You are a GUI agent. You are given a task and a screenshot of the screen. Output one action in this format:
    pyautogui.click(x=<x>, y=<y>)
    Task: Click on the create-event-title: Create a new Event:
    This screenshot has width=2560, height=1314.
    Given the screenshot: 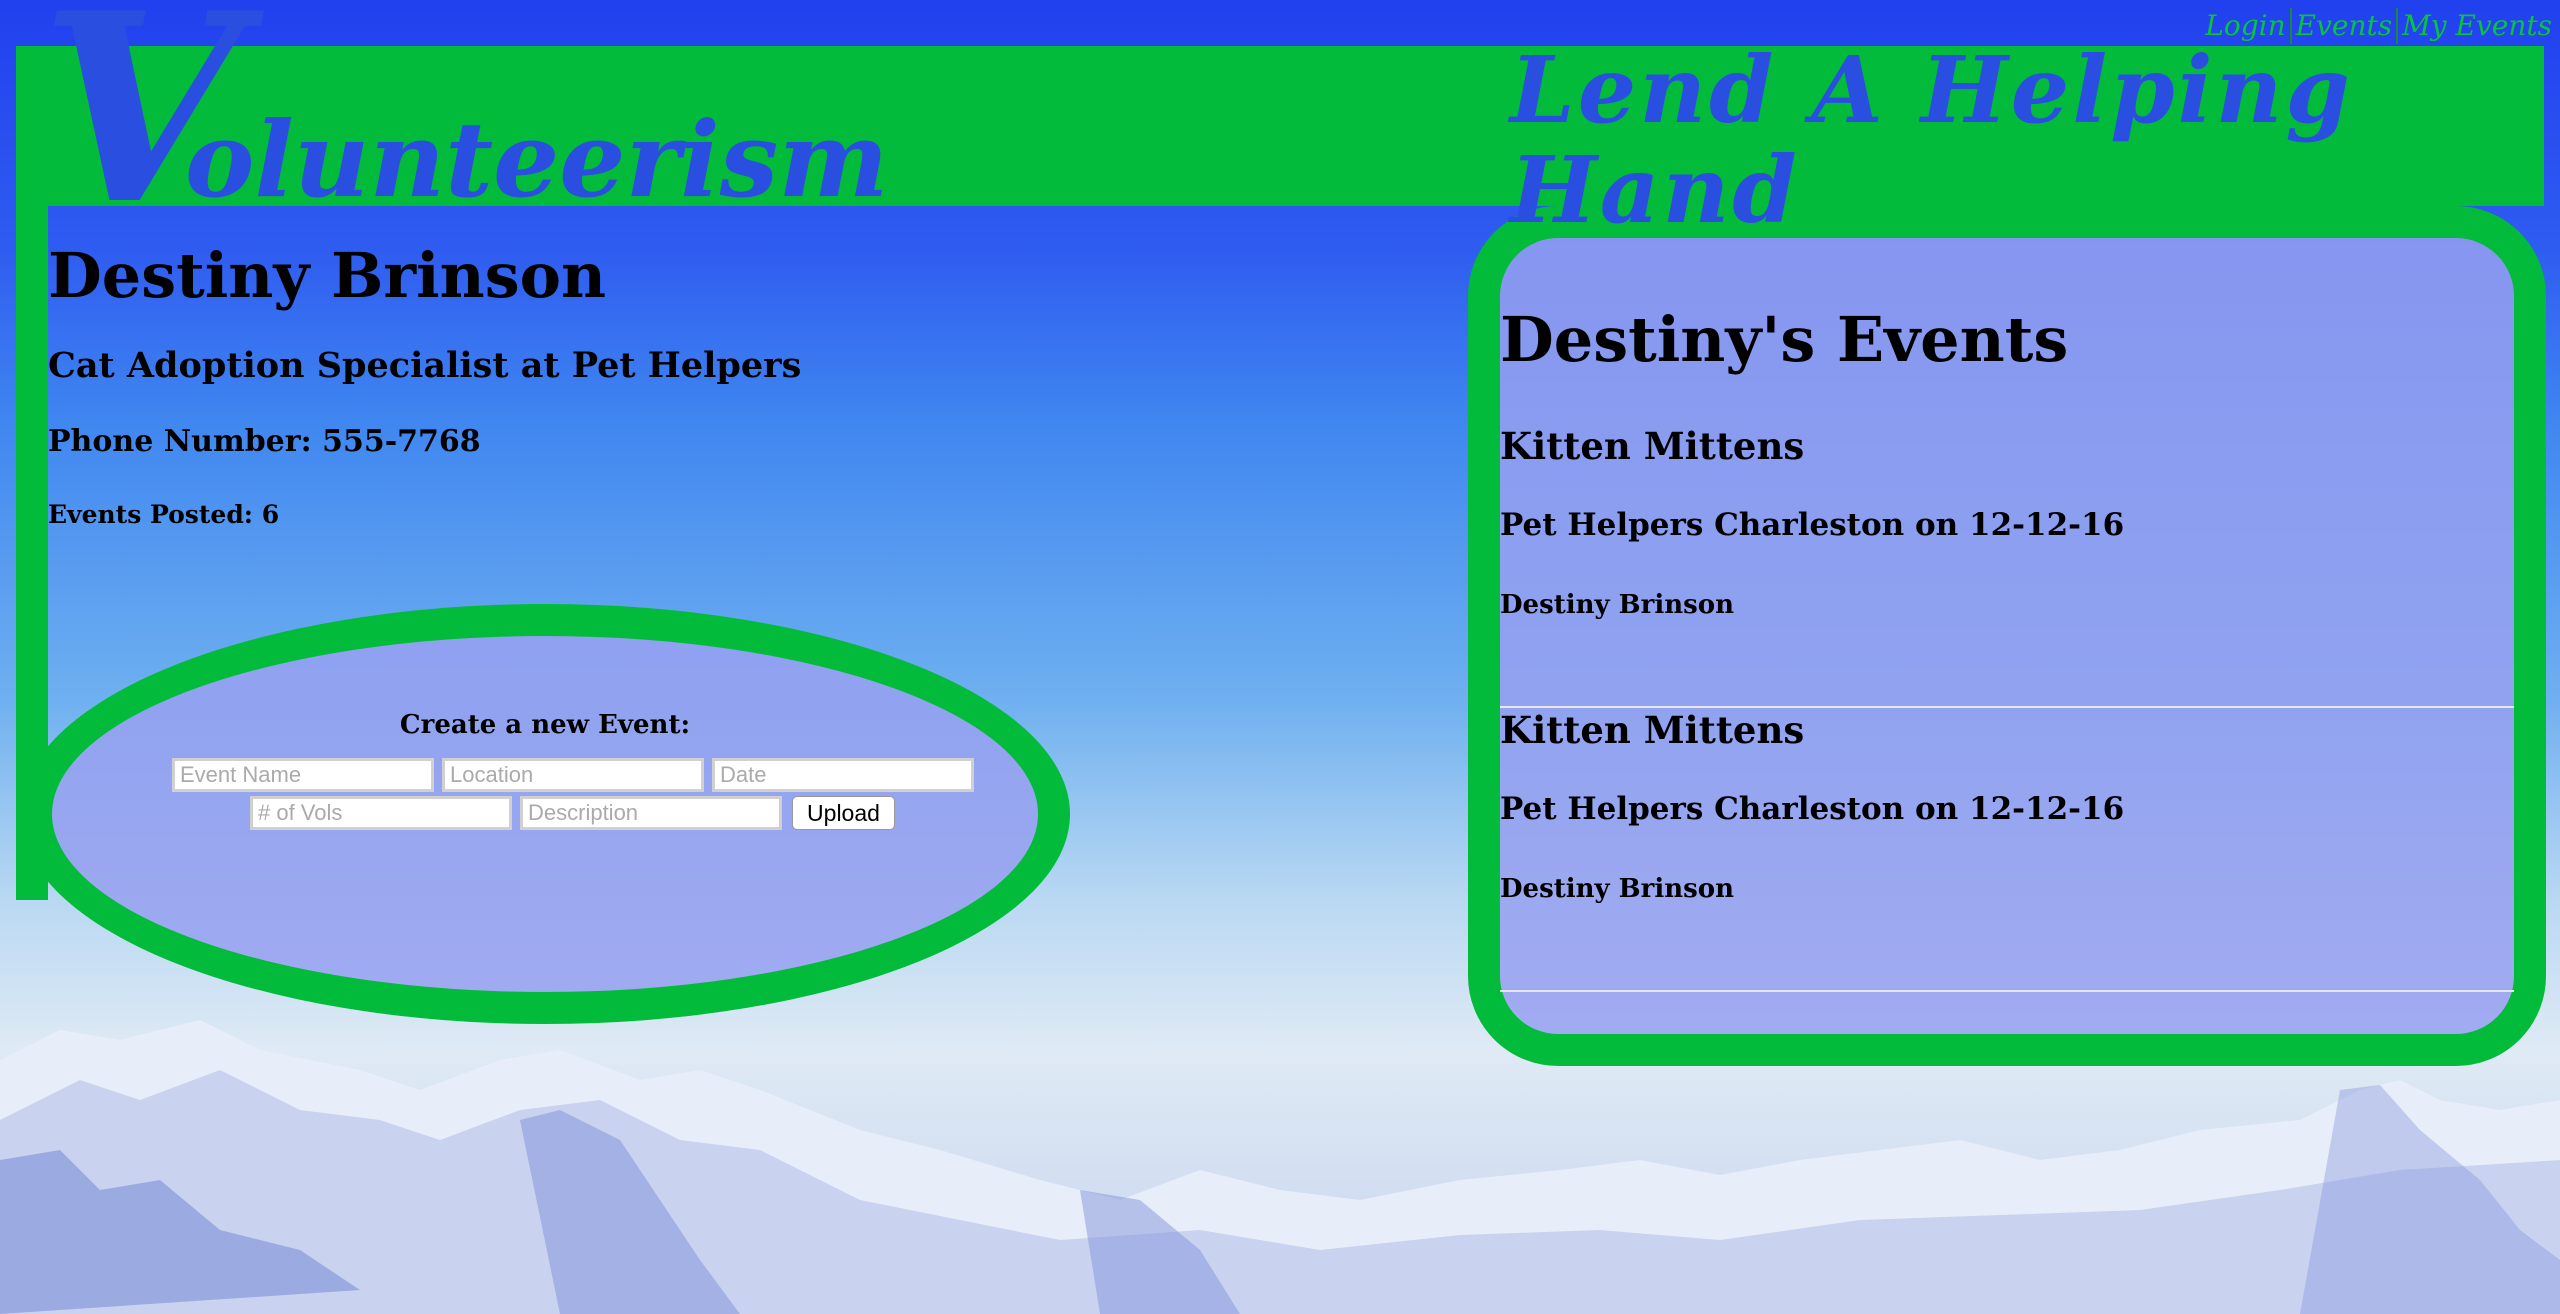 What is the action you would take?
    pyautogui.click(x=545, y=725)
    